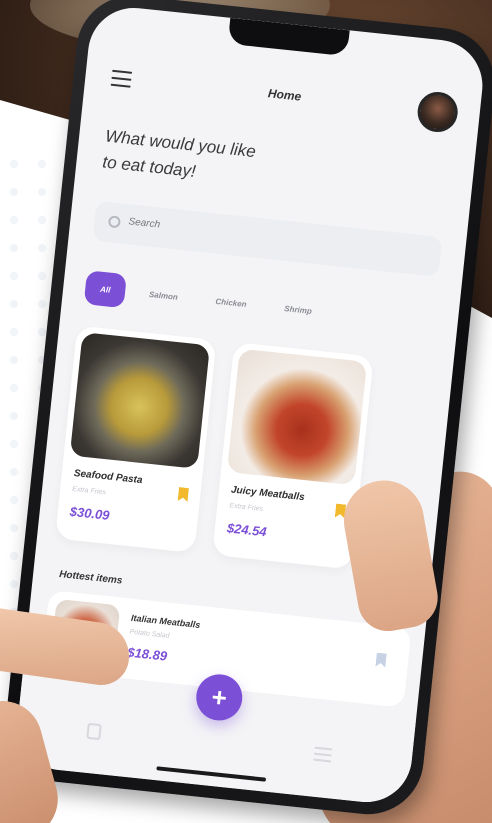 This screenshot has height=823, width=492. I want to click on food-image-pasta, so click(140, 400).